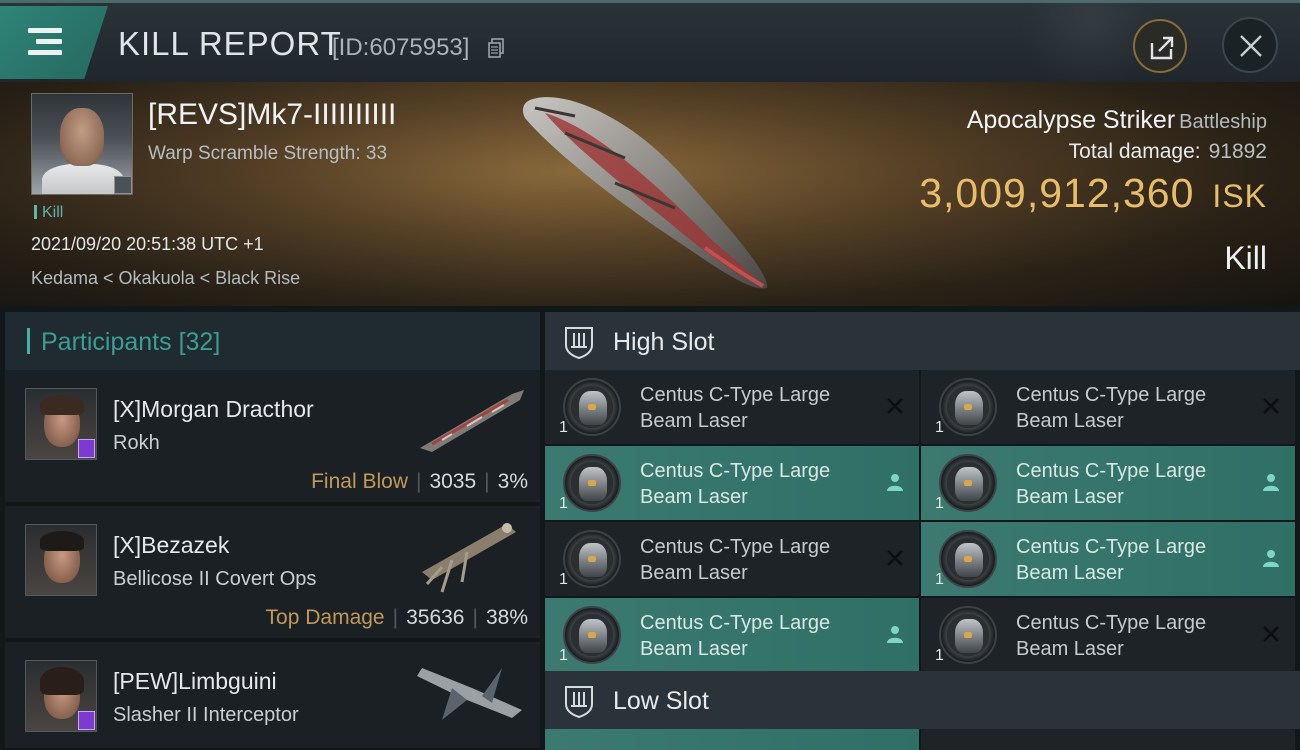  I want to click on participant-ship: Slasher II Interceptor, so click(206, 715).